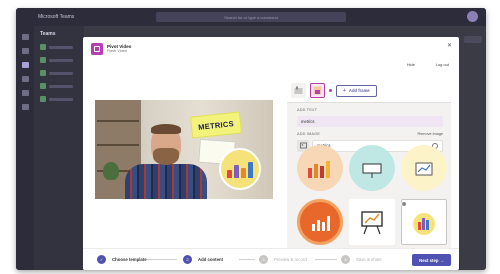 Image resolution: width=500 pixels, height=274 pixels. What do you see at coordinates (424, 168) in the screenshot?
I see `result-chart-board-yellow` at bounding box center [424, 168].